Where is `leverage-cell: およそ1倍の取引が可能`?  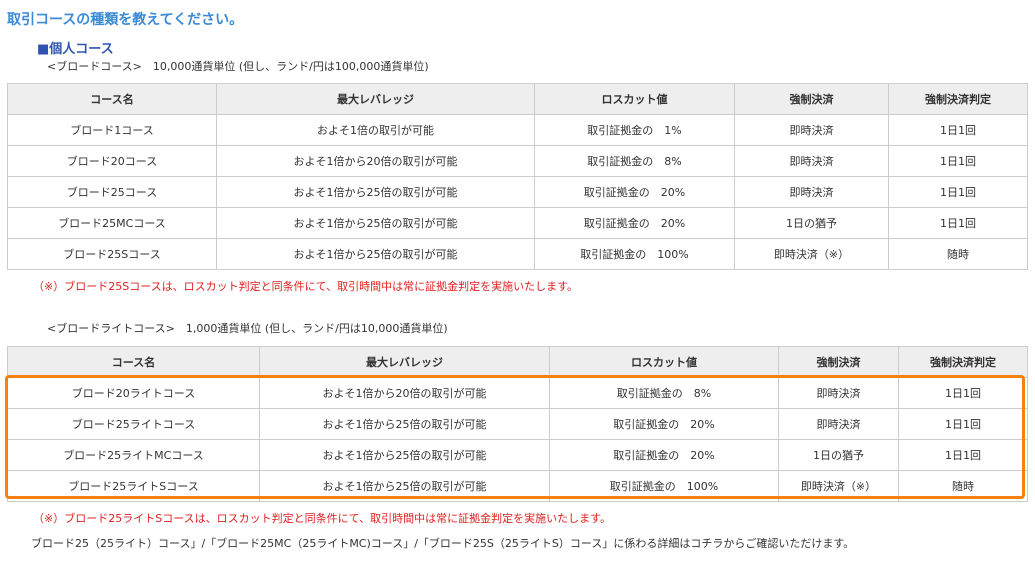
leverage-cell: およそ1倍の取引が可能 is located at coordinates (375, 130).